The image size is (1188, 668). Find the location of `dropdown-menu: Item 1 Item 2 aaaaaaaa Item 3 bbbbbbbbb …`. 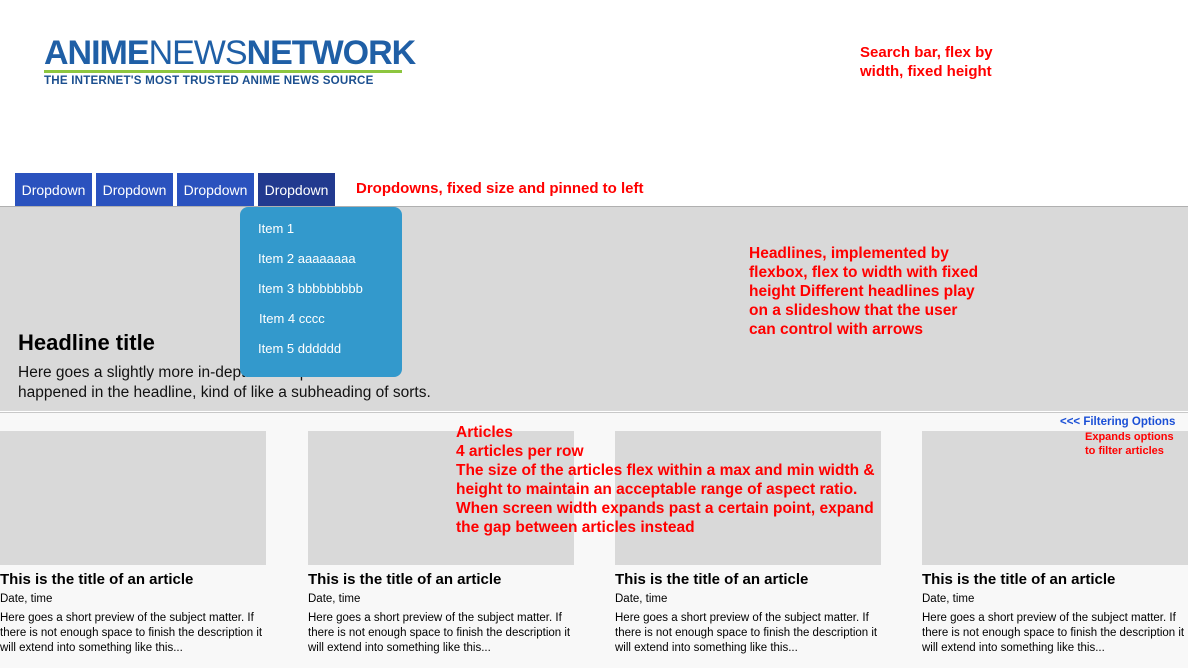

dropdown-menu: Item 1 Item 2 aaaaaaaa Item 3 bbbbbbbbb … is located at coordinates (321, 292).